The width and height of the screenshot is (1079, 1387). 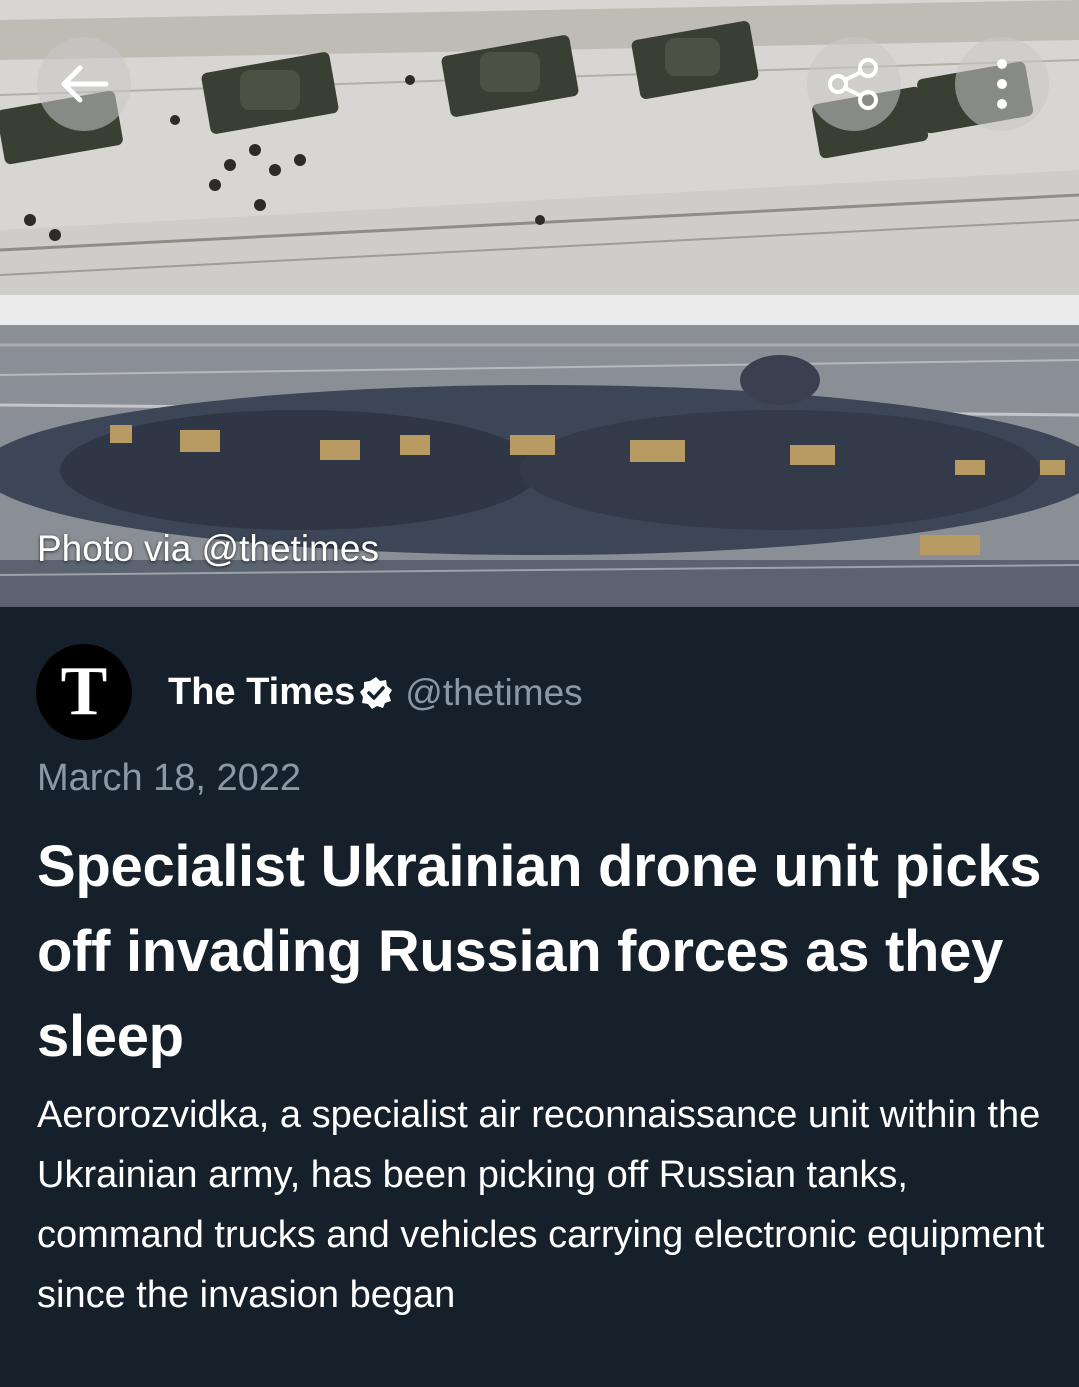 I want to click on share-icon, so click(x=853, y=84).